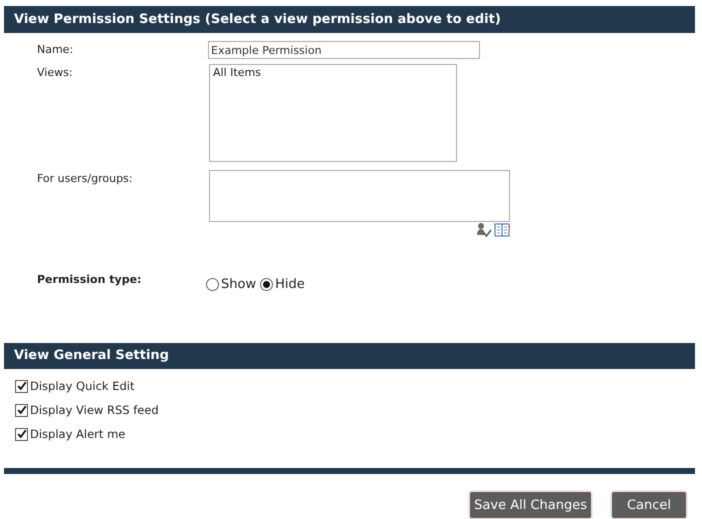  What do you see at coordinates (333, 72) in the screenshot?
I see `list-item: All Items` at bounding box center [333, 72].